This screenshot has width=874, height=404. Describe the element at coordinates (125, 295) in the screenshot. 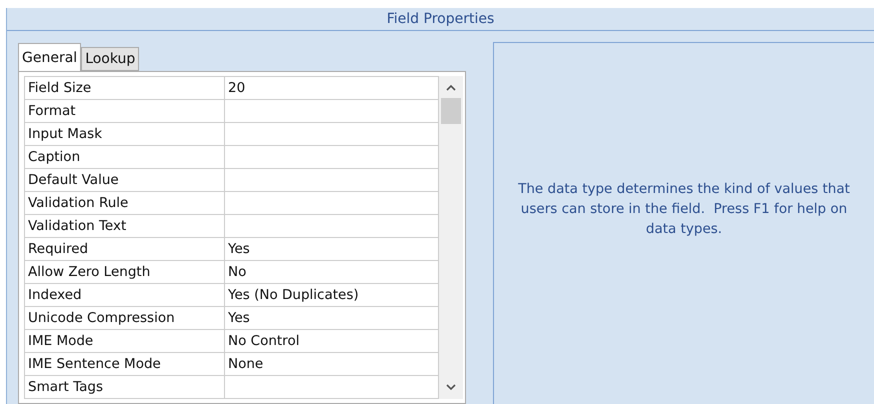

I see `property-name: Indexed` at that location.